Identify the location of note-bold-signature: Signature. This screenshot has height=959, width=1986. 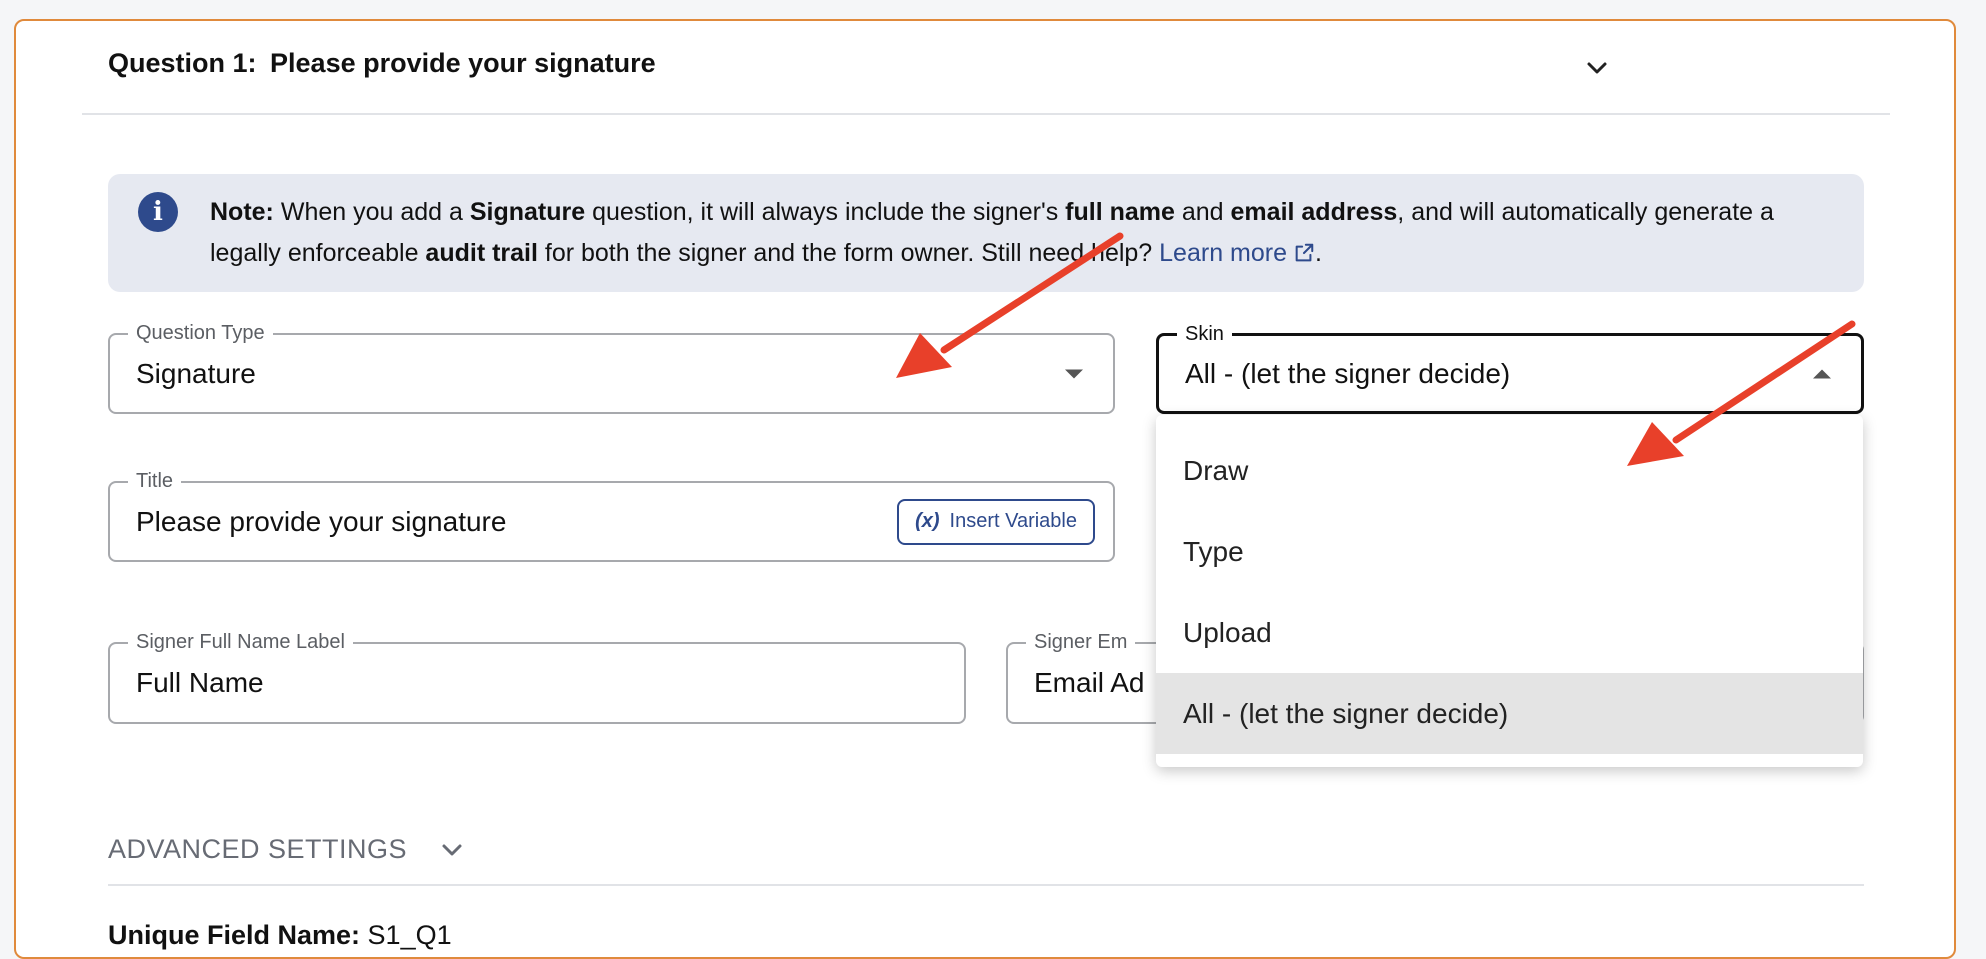
(527, 212).